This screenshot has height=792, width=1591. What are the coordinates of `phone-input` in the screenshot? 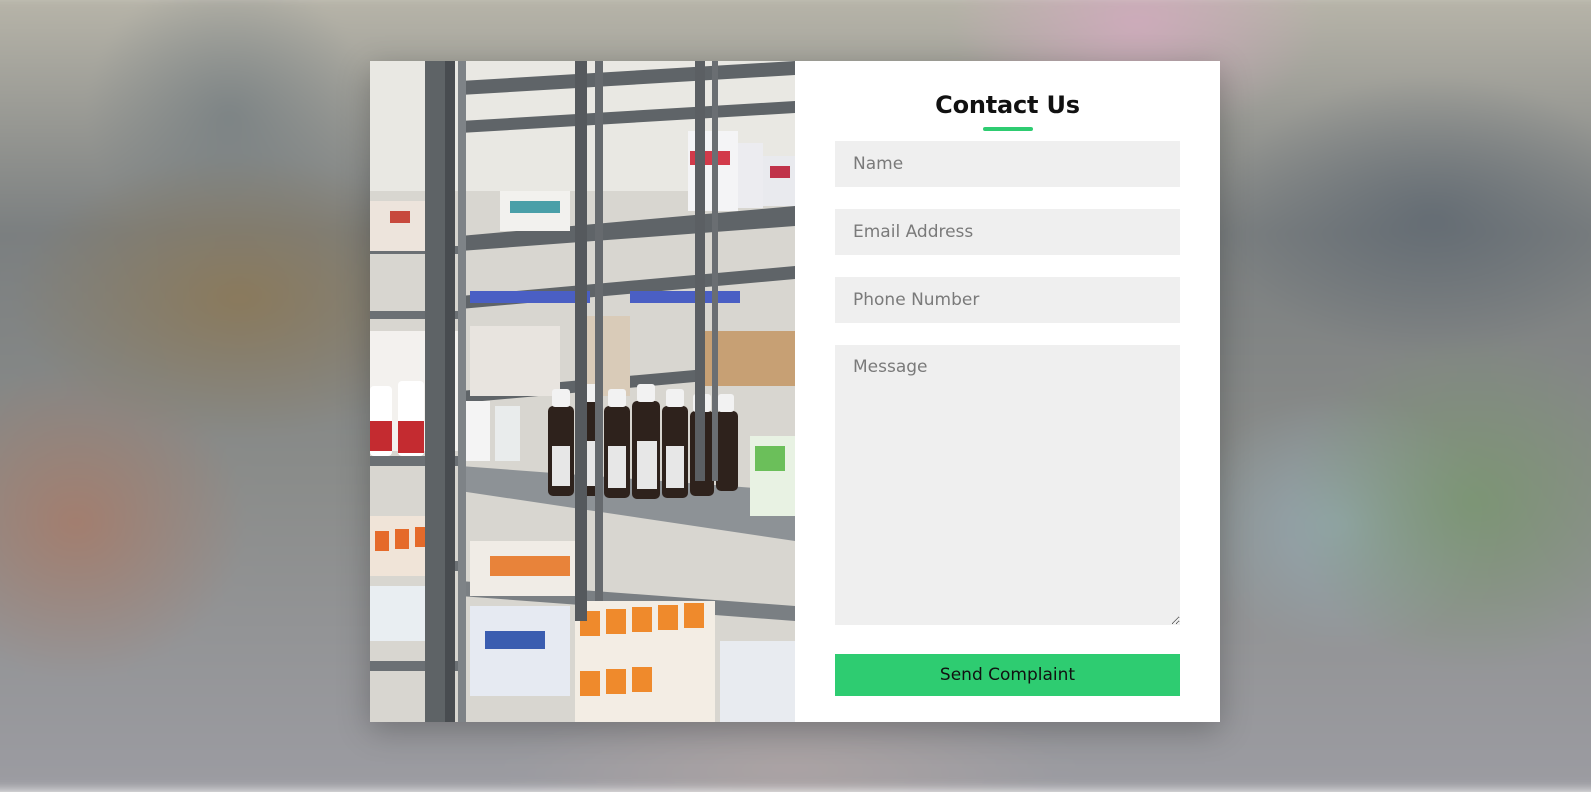 It's located at (1007, 300).